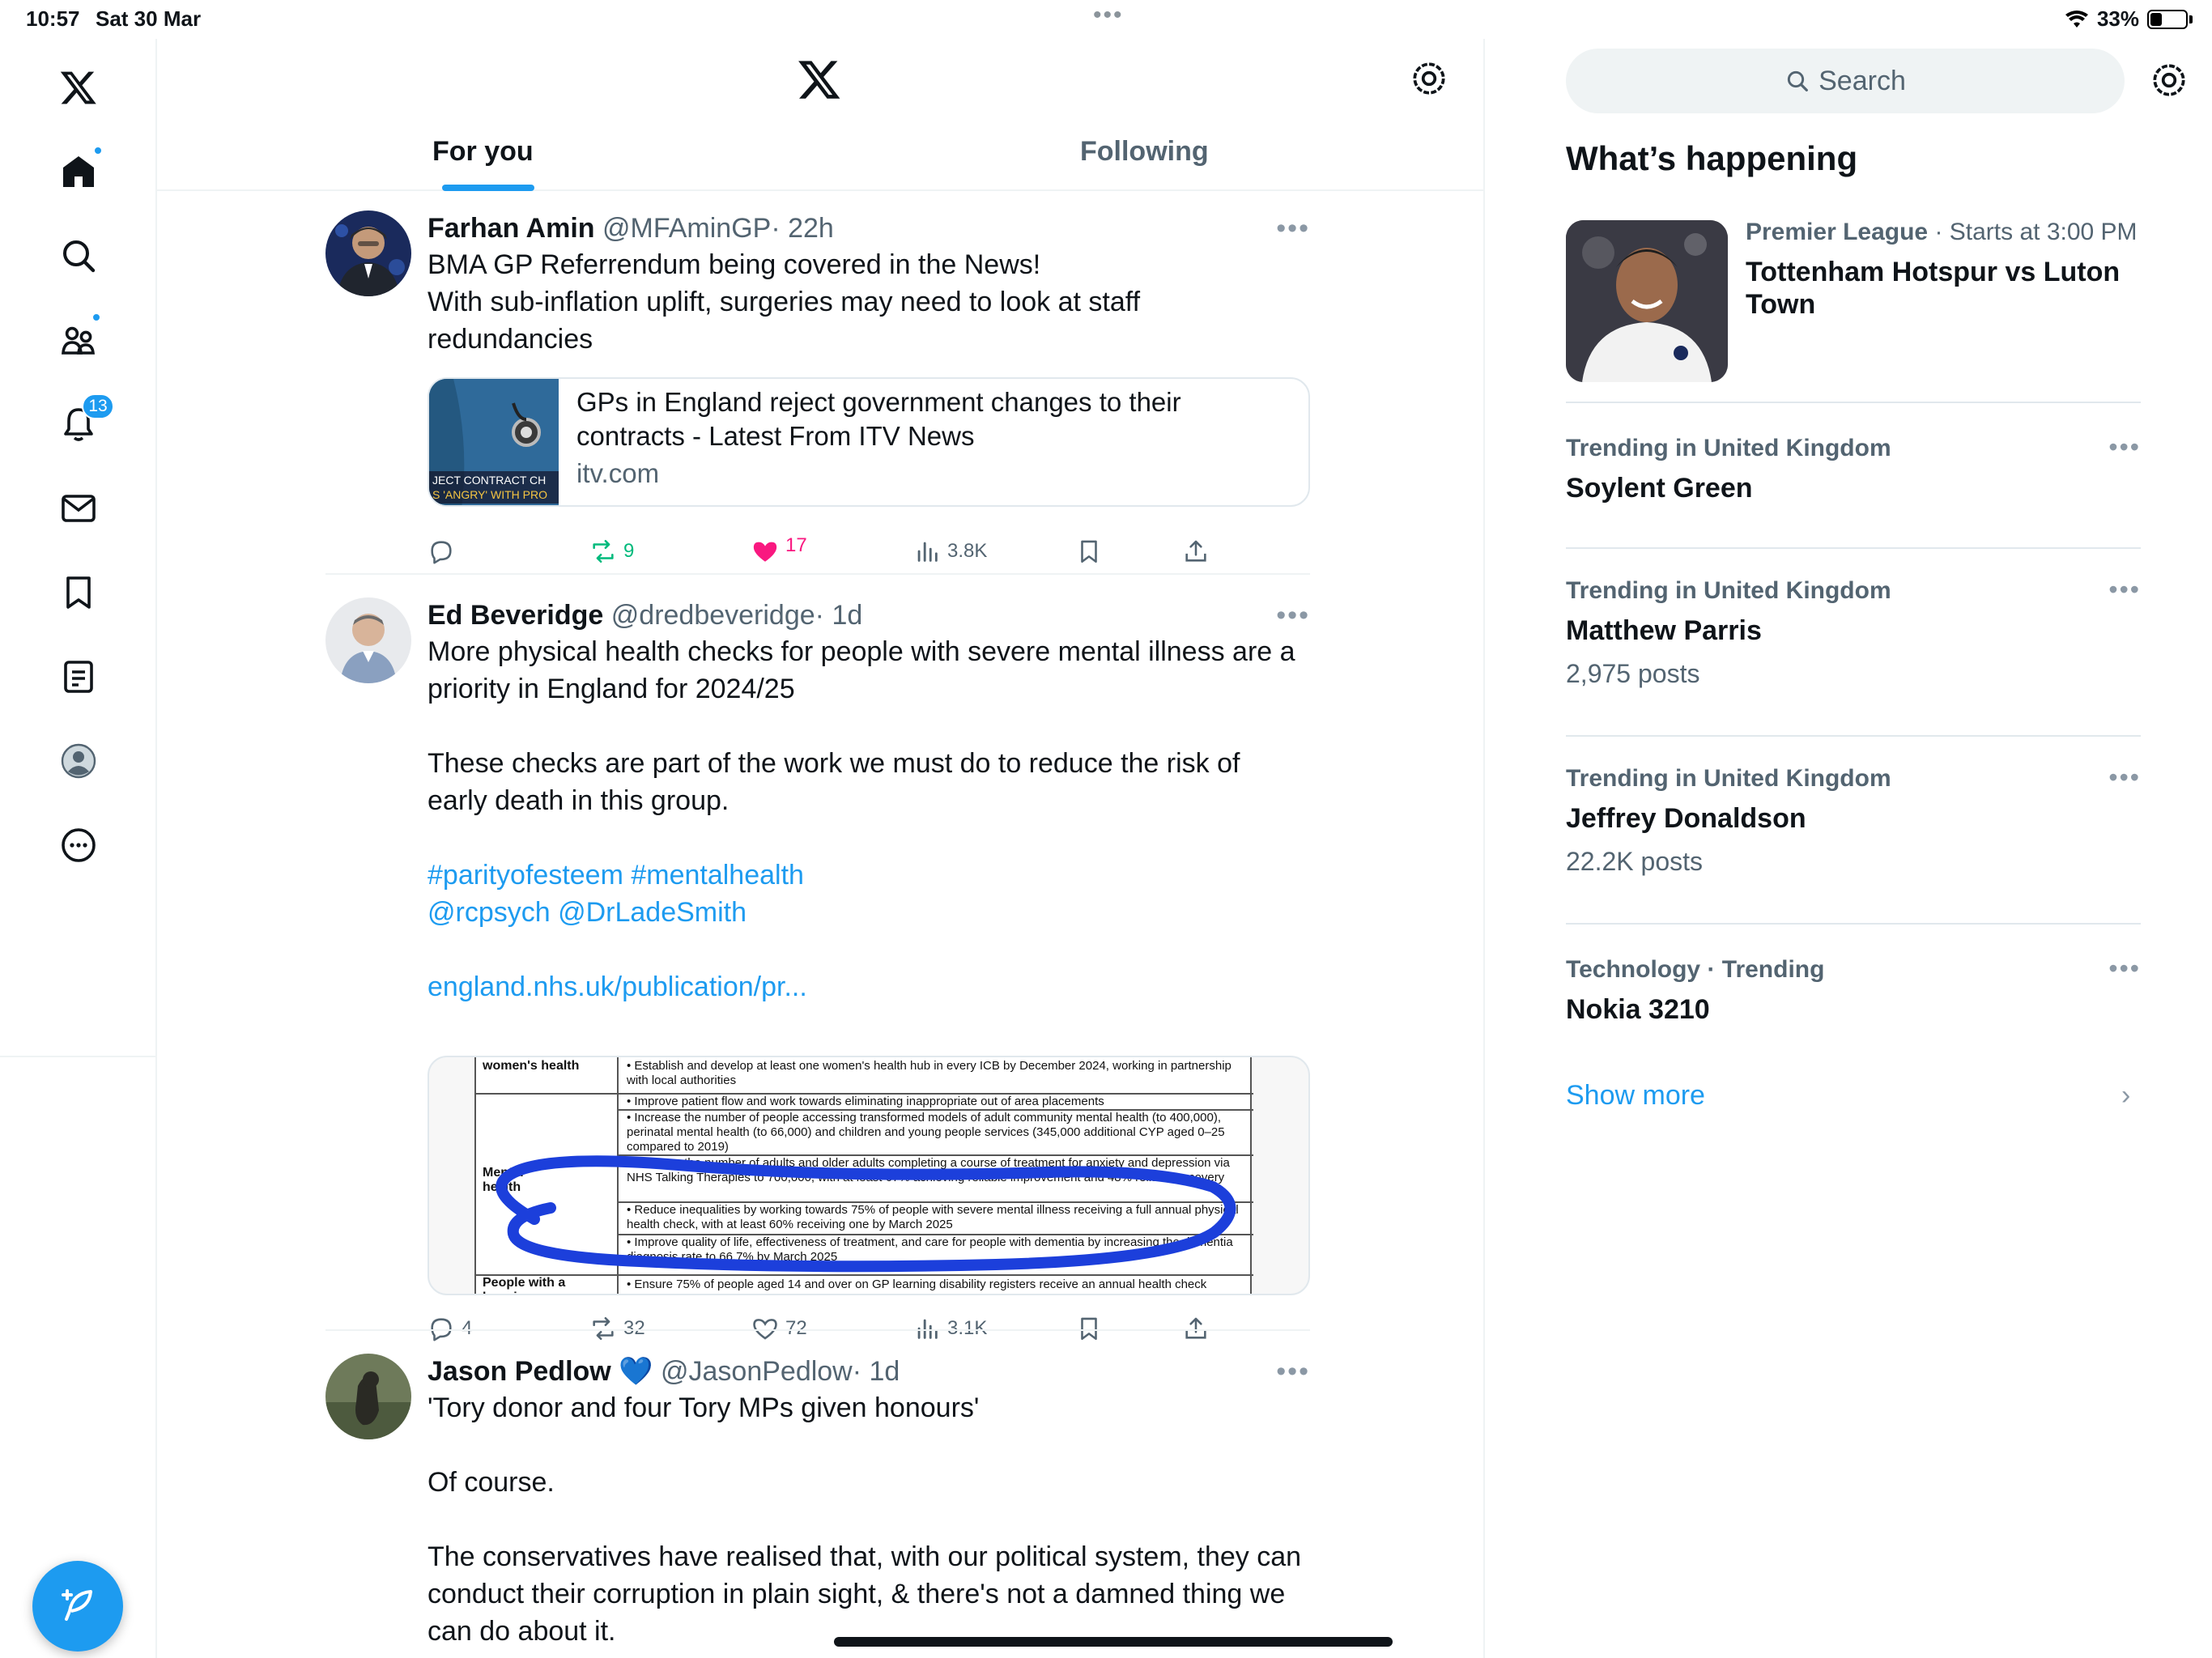 This screenshot has height=1658, width=2212. What do you see at coordinates (617, 1328) in the screenshot?
I see `repost-button: 32` at bounding box center [617, 1328].